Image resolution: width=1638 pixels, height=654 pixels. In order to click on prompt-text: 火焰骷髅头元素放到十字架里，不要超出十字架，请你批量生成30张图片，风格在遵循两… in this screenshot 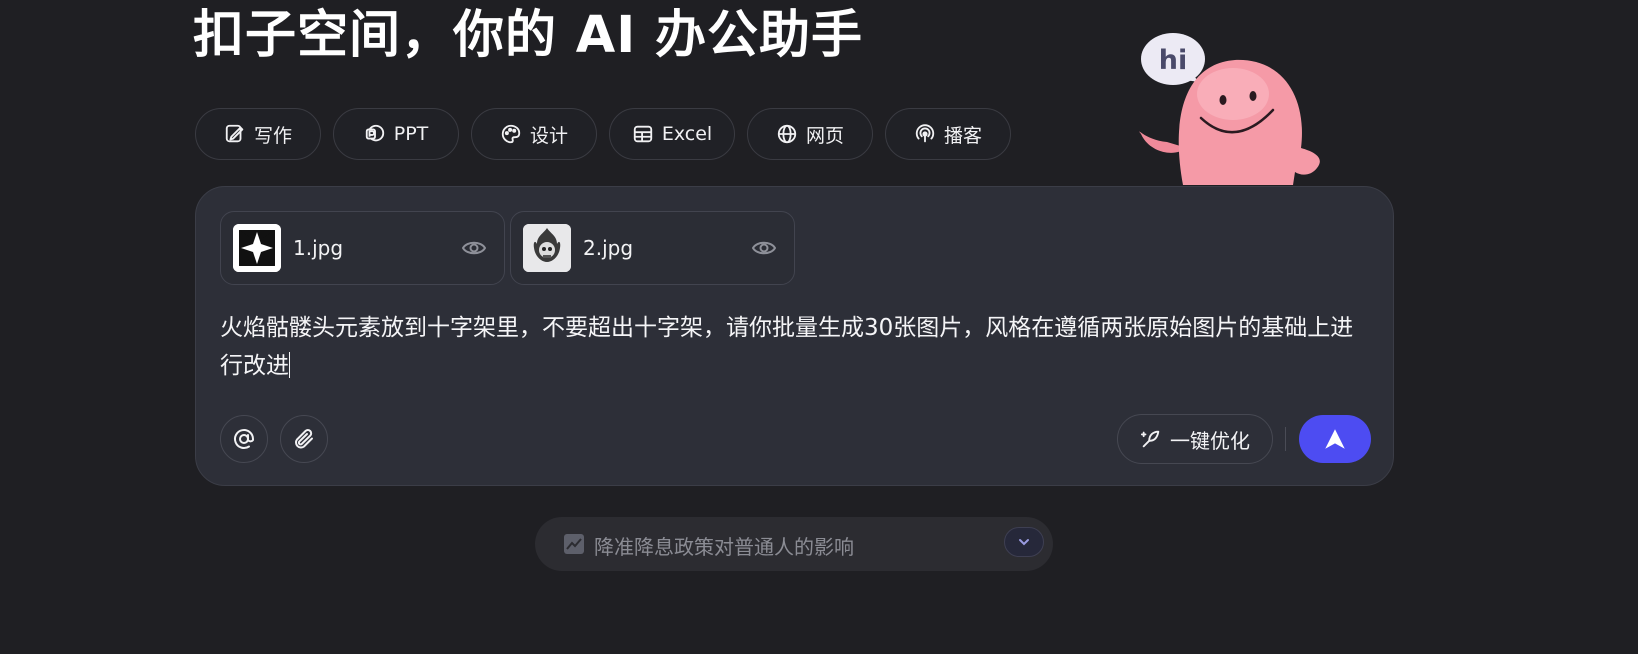, I will do `click(787, 347)`.